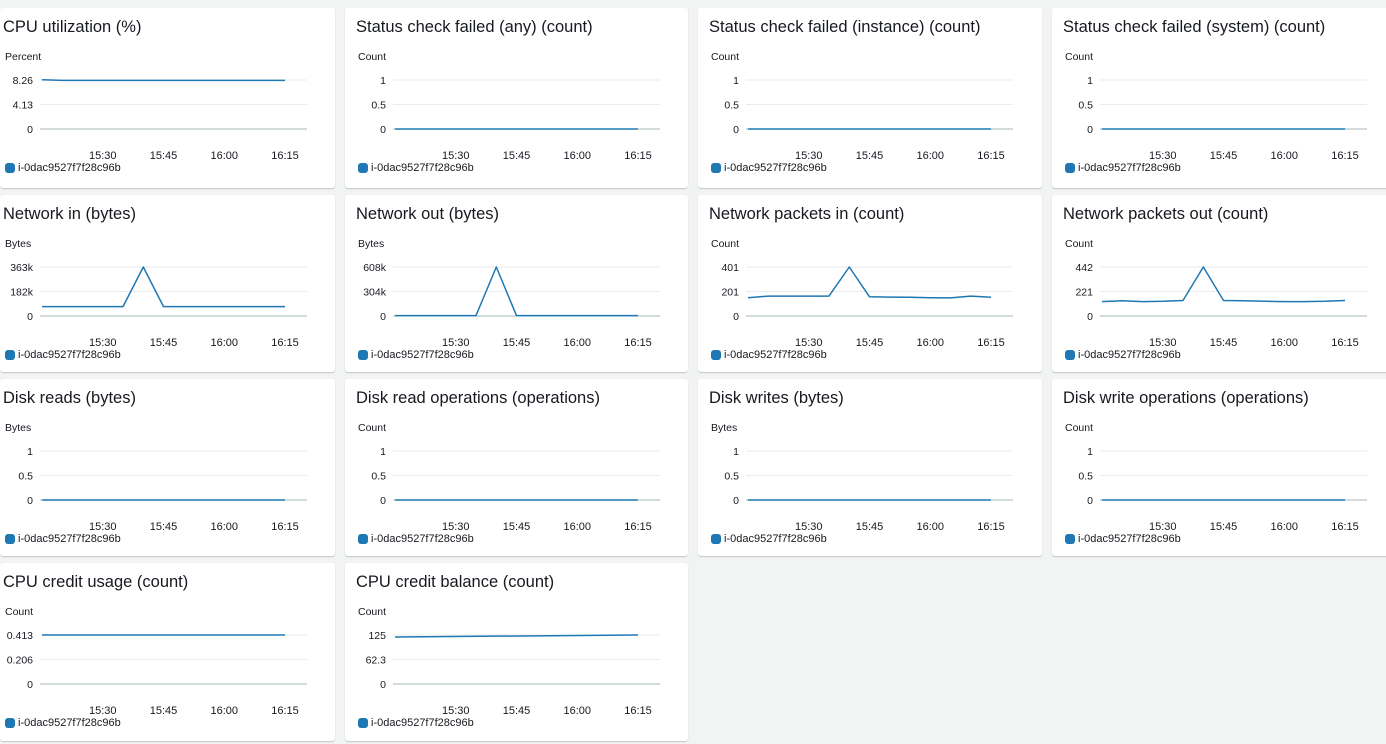 Image resolution: width=1386 pixels, height=744 pixels. I want to click on widget-title: Disk writes (bytes), so click(776, 398).